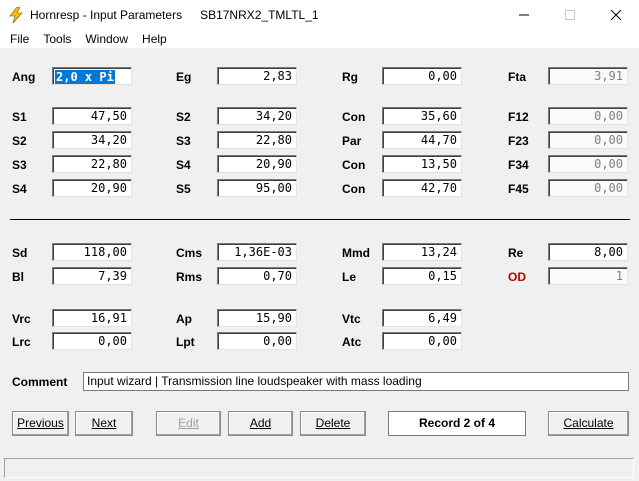 This screenshot has height=481, width=639. I want to click on f12-label: F12, so click(518, 117).